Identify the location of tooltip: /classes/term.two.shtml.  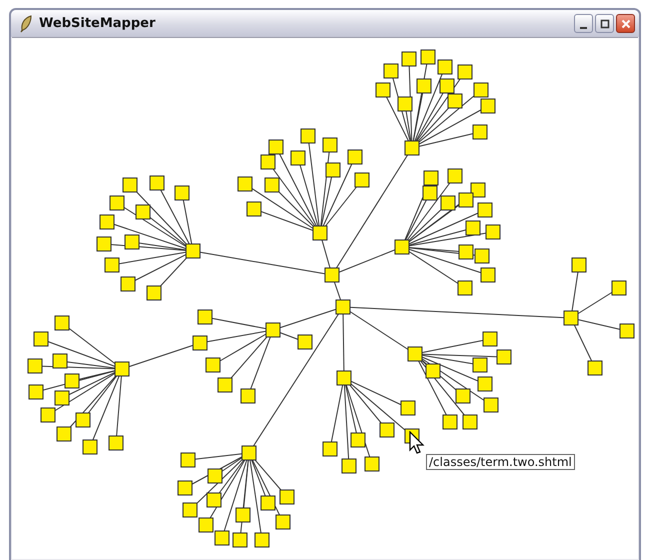
(500, 462).